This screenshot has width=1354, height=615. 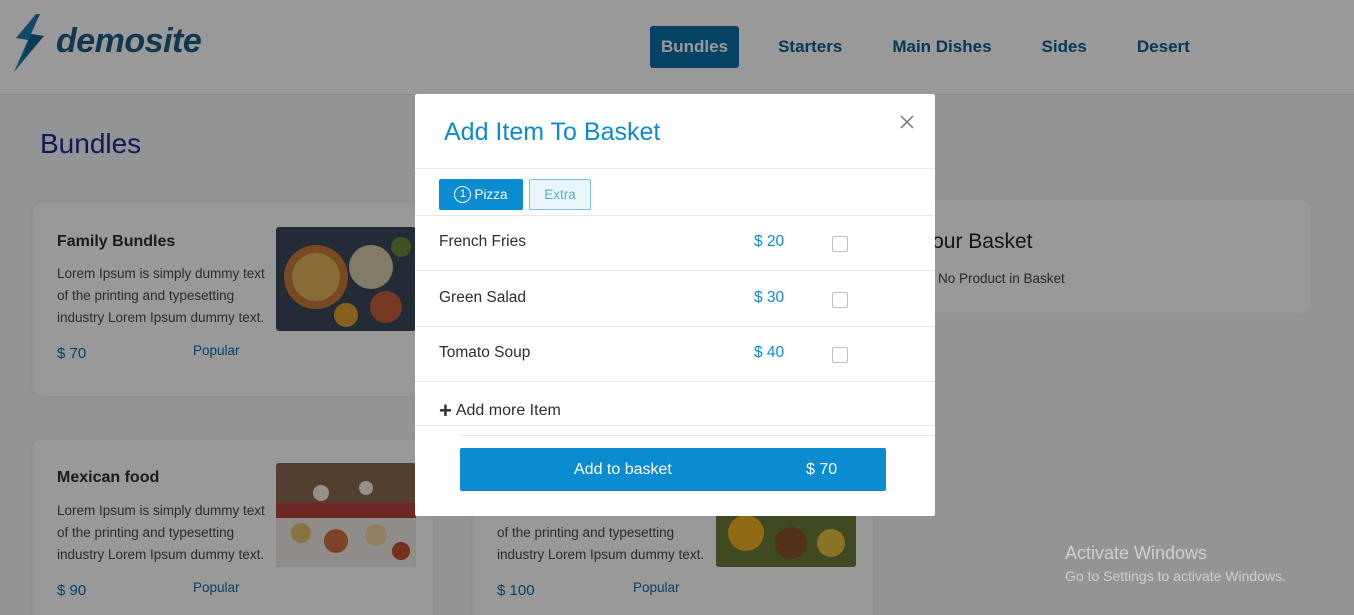 I want to click on item-price: $ 20, so click(x=769, y=241).